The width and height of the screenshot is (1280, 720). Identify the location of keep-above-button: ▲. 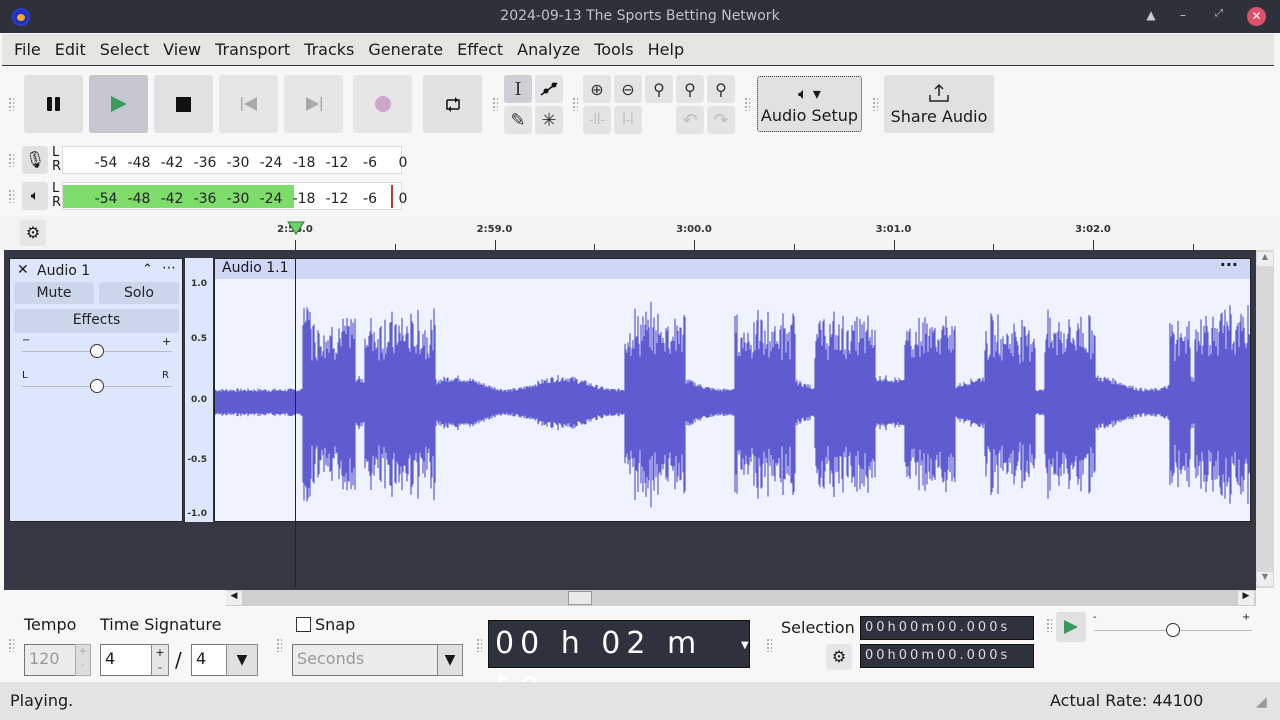
(1151, 15).